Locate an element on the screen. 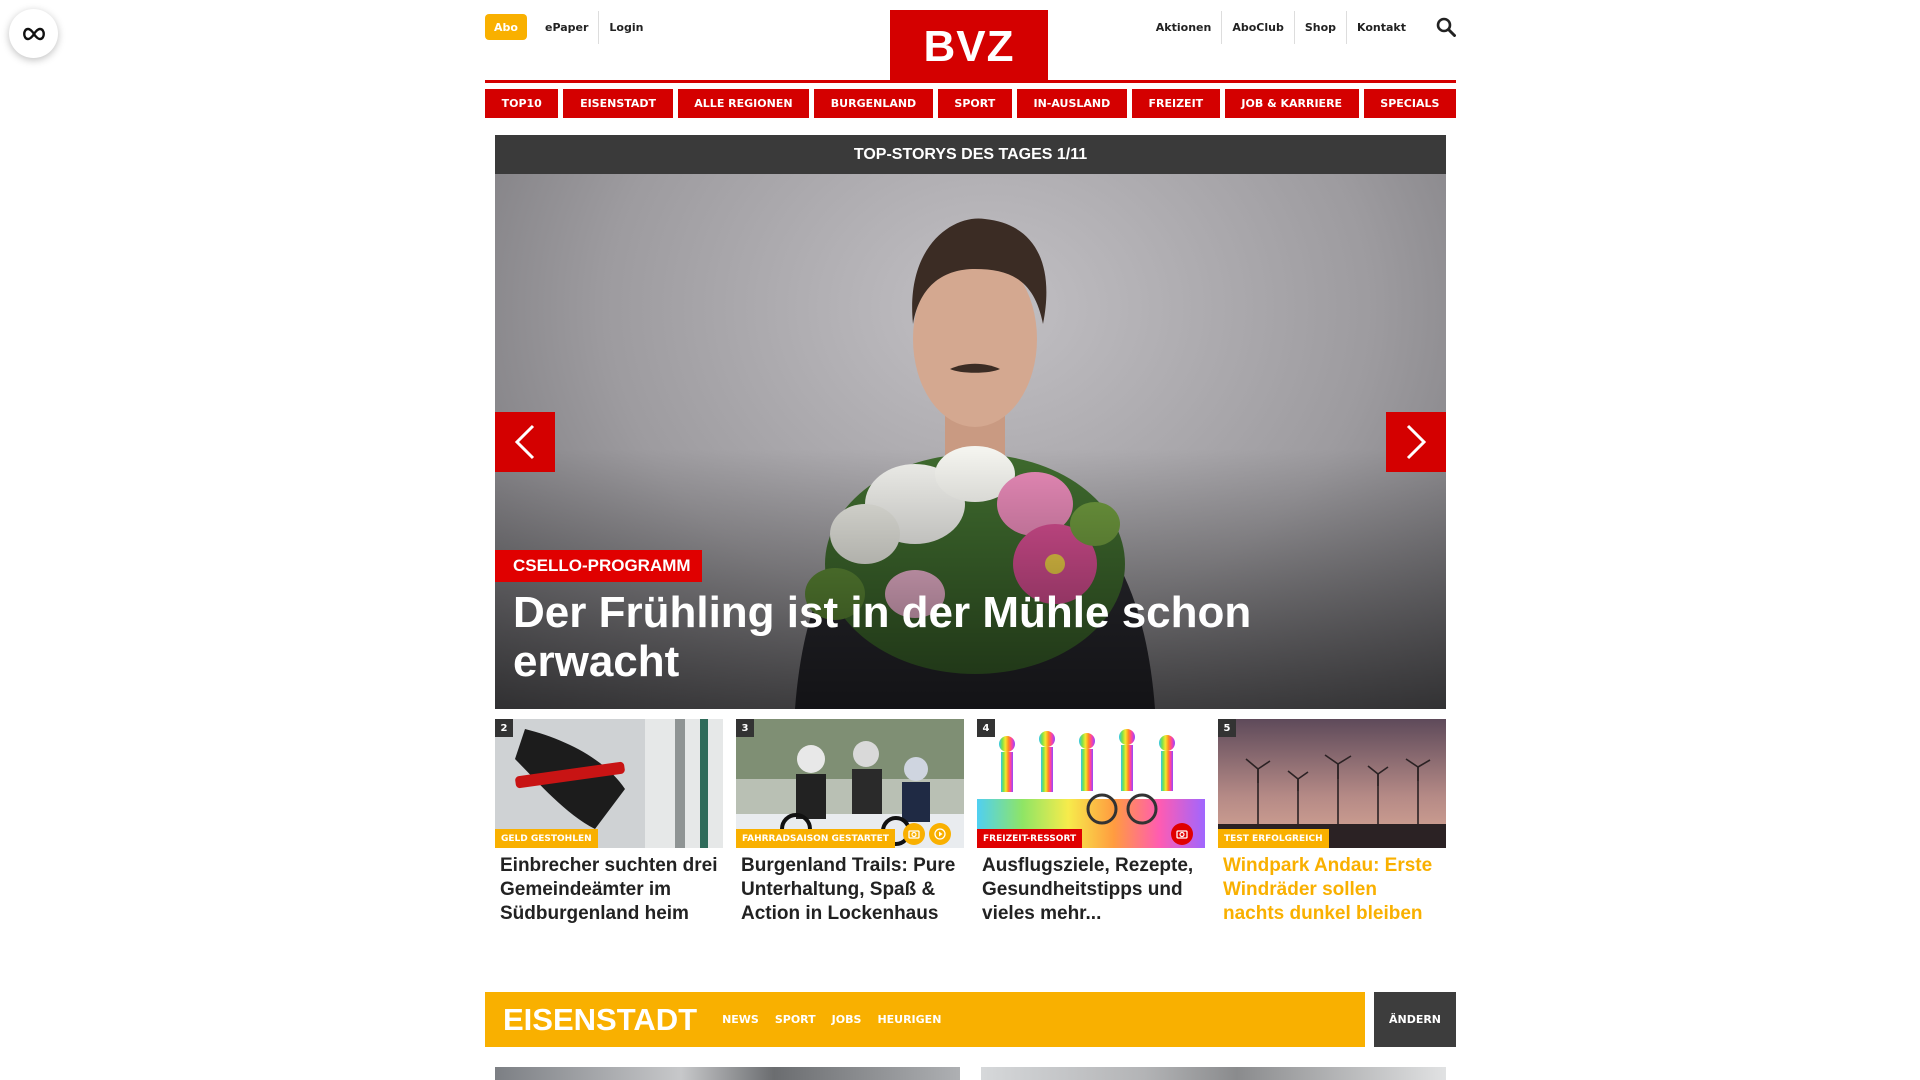 The height and width of the screenshot is (1080, 1920). shop-link: Shop is located at coordinates (1319, 27).